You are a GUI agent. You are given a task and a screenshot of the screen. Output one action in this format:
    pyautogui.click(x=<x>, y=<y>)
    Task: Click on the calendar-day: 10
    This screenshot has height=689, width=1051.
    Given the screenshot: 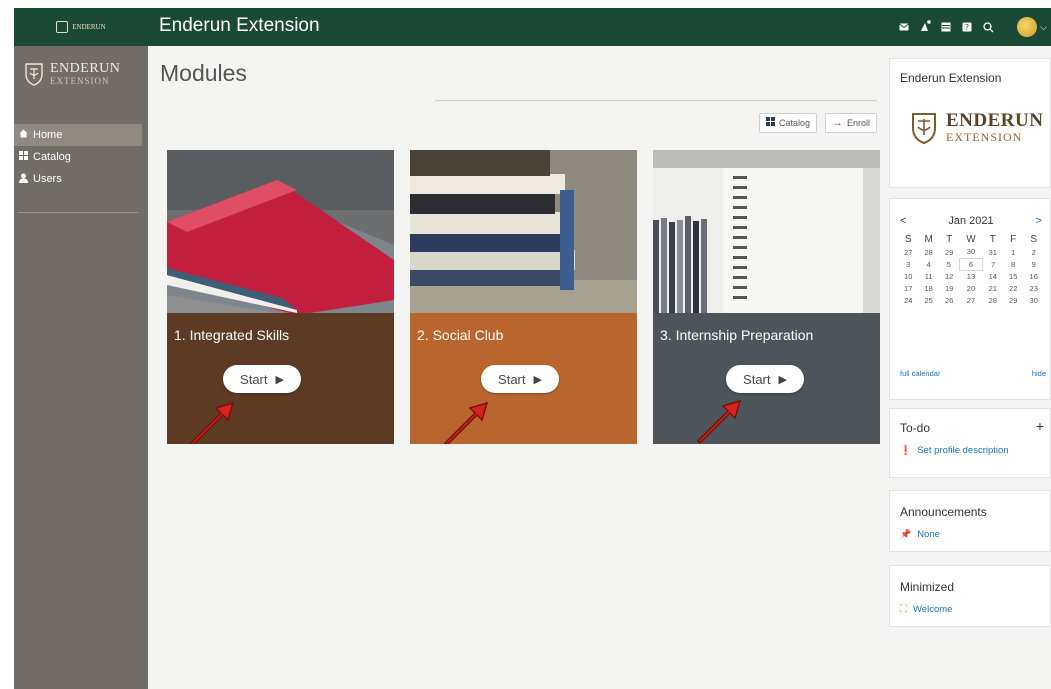 What is the action you would take?
    pyautogui.click(x=908, y=276)
    